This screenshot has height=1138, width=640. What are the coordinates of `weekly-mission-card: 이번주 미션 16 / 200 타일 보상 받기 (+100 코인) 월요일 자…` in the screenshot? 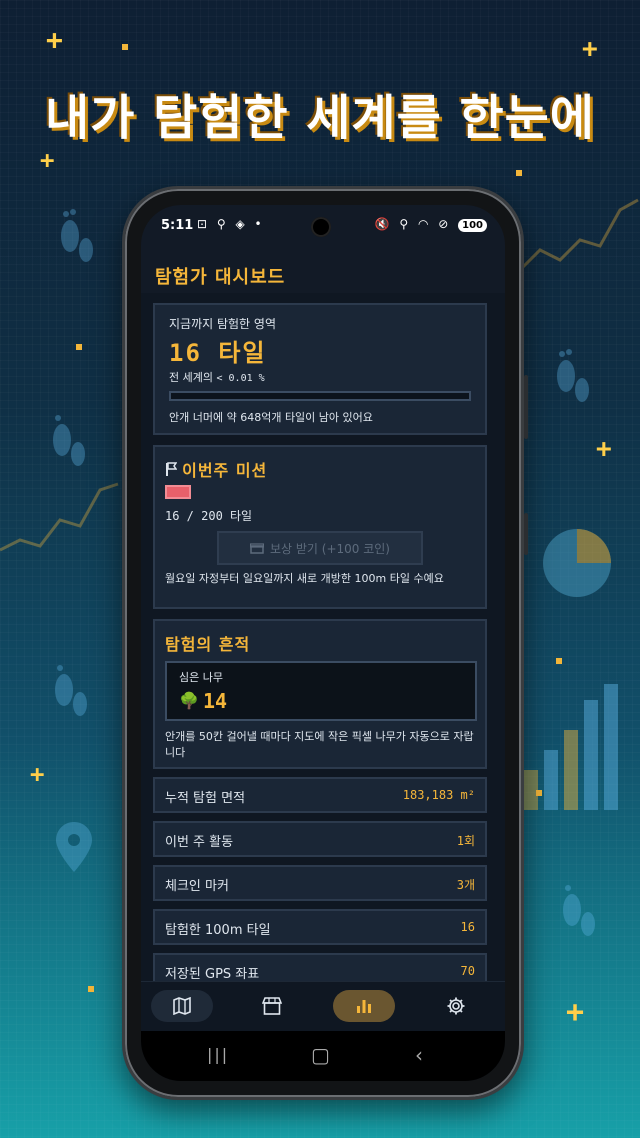 It's located at (320, 527).